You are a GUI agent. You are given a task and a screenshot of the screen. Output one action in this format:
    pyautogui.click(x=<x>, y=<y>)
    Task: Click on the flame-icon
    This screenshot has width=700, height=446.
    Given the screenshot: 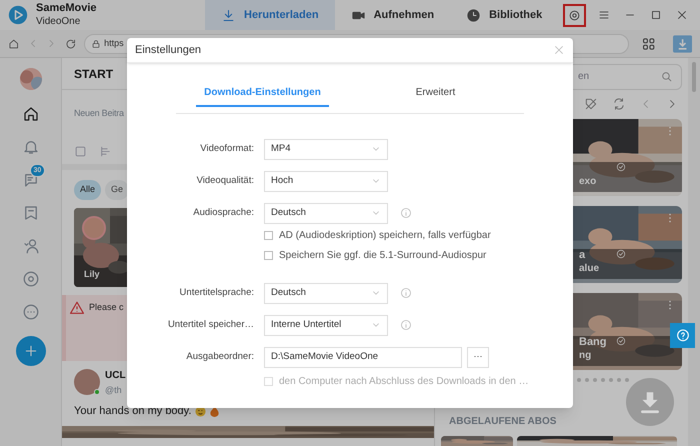 What is the action you would take?
    pyautogui.click(x=215, y=411)
    